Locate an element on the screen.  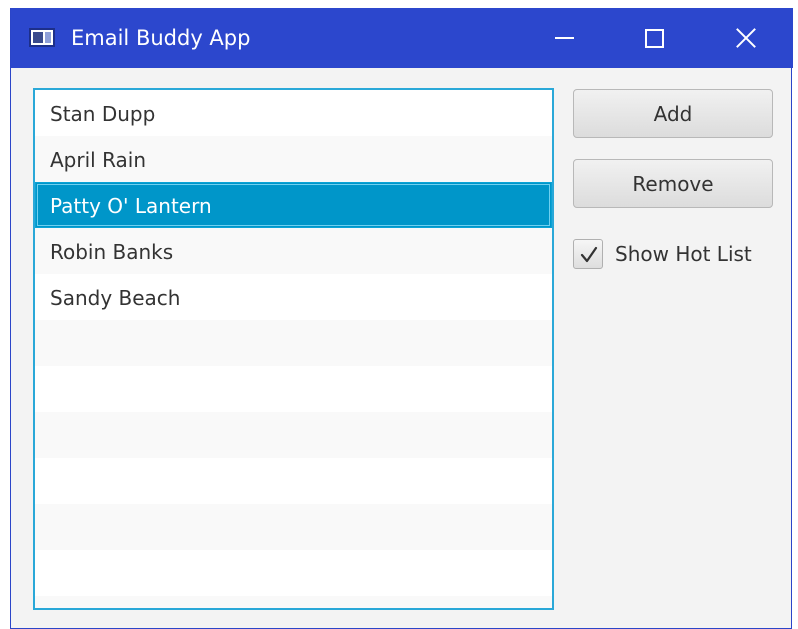
show-hot-list-label: Show Hot List is located at coordinates (683, 254).